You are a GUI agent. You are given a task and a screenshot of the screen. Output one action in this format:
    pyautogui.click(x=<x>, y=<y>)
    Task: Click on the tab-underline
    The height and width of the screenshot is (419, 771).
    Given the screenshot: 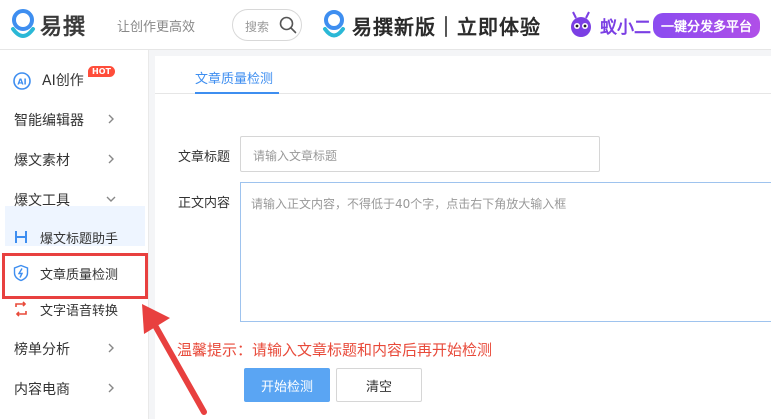 What is the action you would take?
    pyautogui.click(x=237, y=93)
    